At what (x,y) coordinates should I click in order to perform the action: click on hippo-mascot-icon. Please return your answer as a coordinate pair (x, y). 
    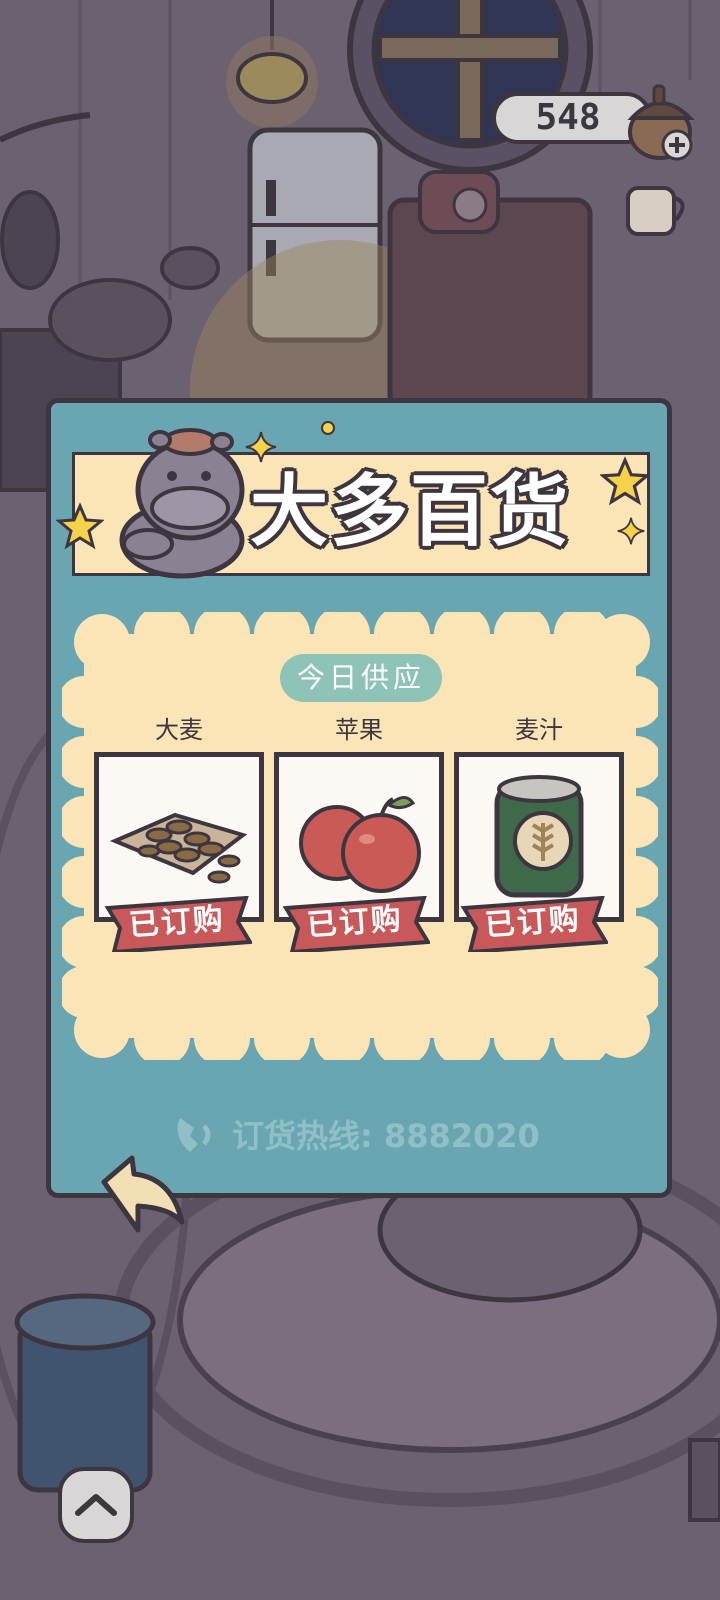
    Looking at the image, I should click on (182, 503).